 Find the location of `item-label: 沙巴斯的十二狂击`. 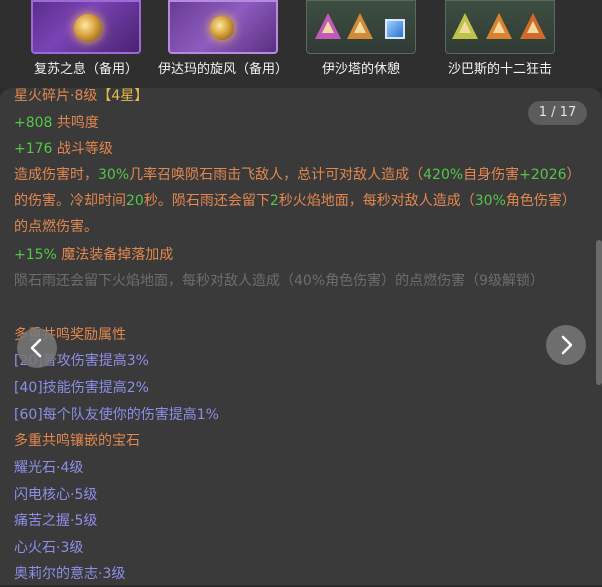

item-label: 沙巴斯的十二狂击 is located at coordinates (499, 69).